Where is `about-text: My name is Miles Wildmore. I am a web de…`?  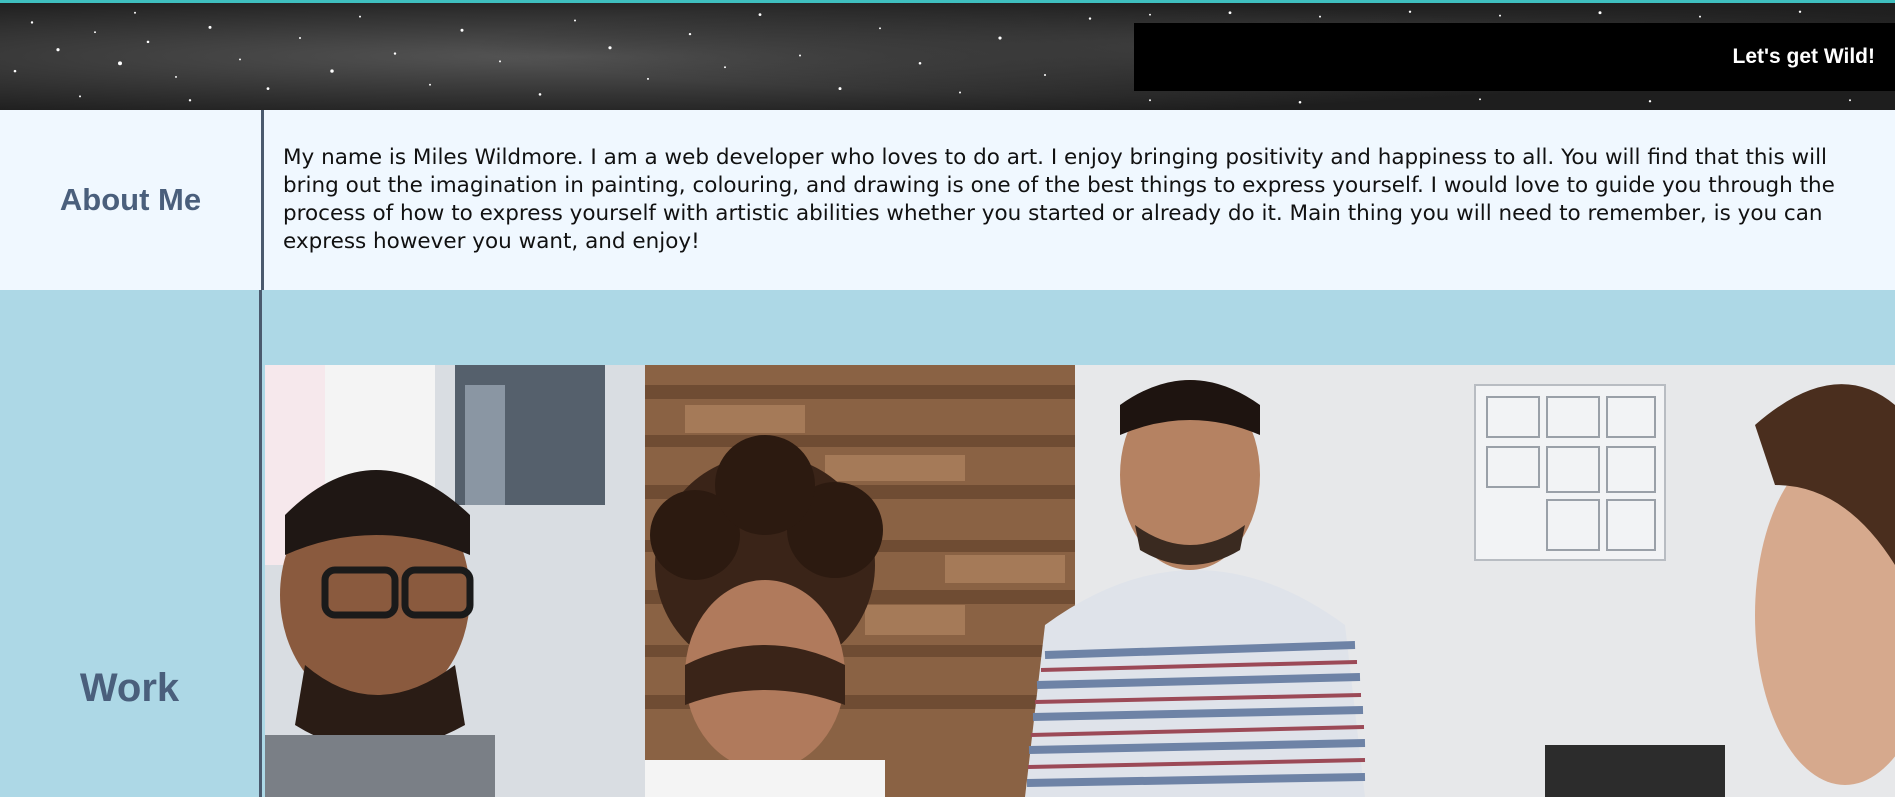
about-text: My name is Miles Wildmore. I am a web de… is located at coordinates (1059, 199).